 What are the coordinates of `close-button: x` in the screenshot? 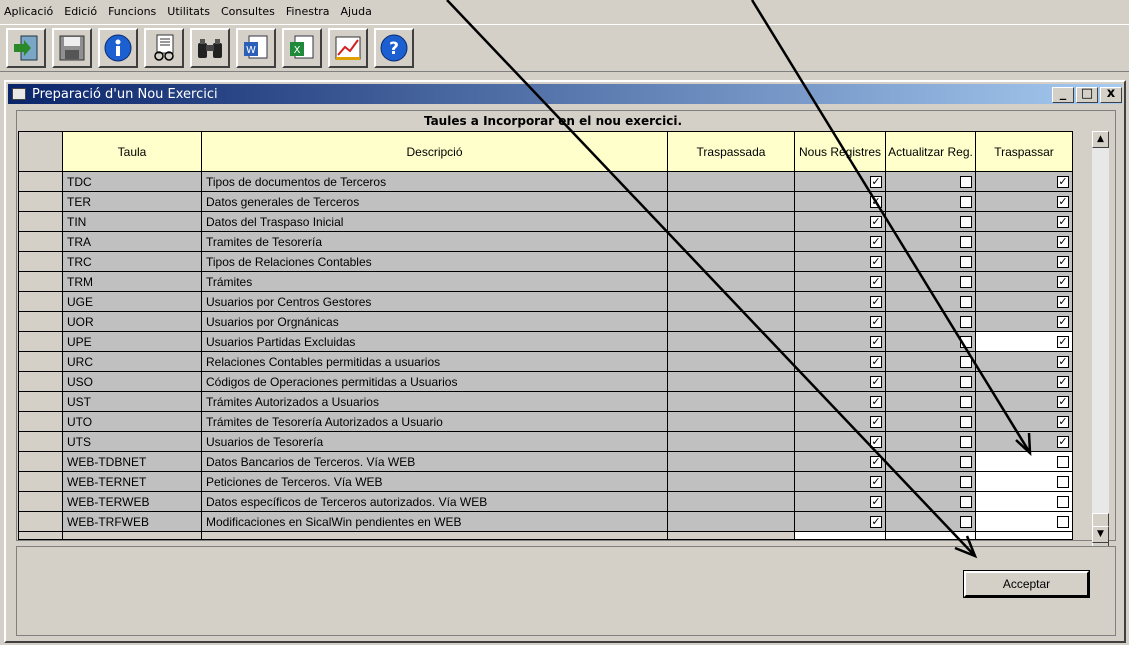 It's located at (1111, 95).